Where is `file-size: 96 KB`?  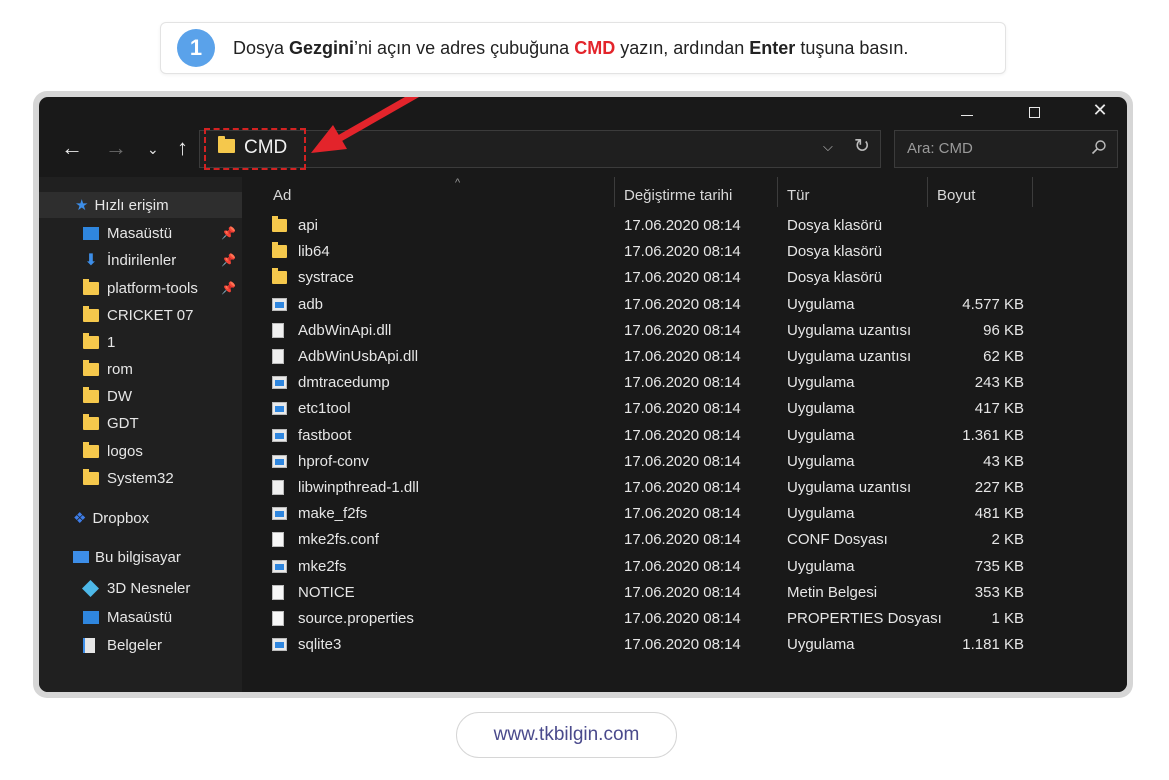 file-size: 96 KB is located at coordinates (1003, 330).